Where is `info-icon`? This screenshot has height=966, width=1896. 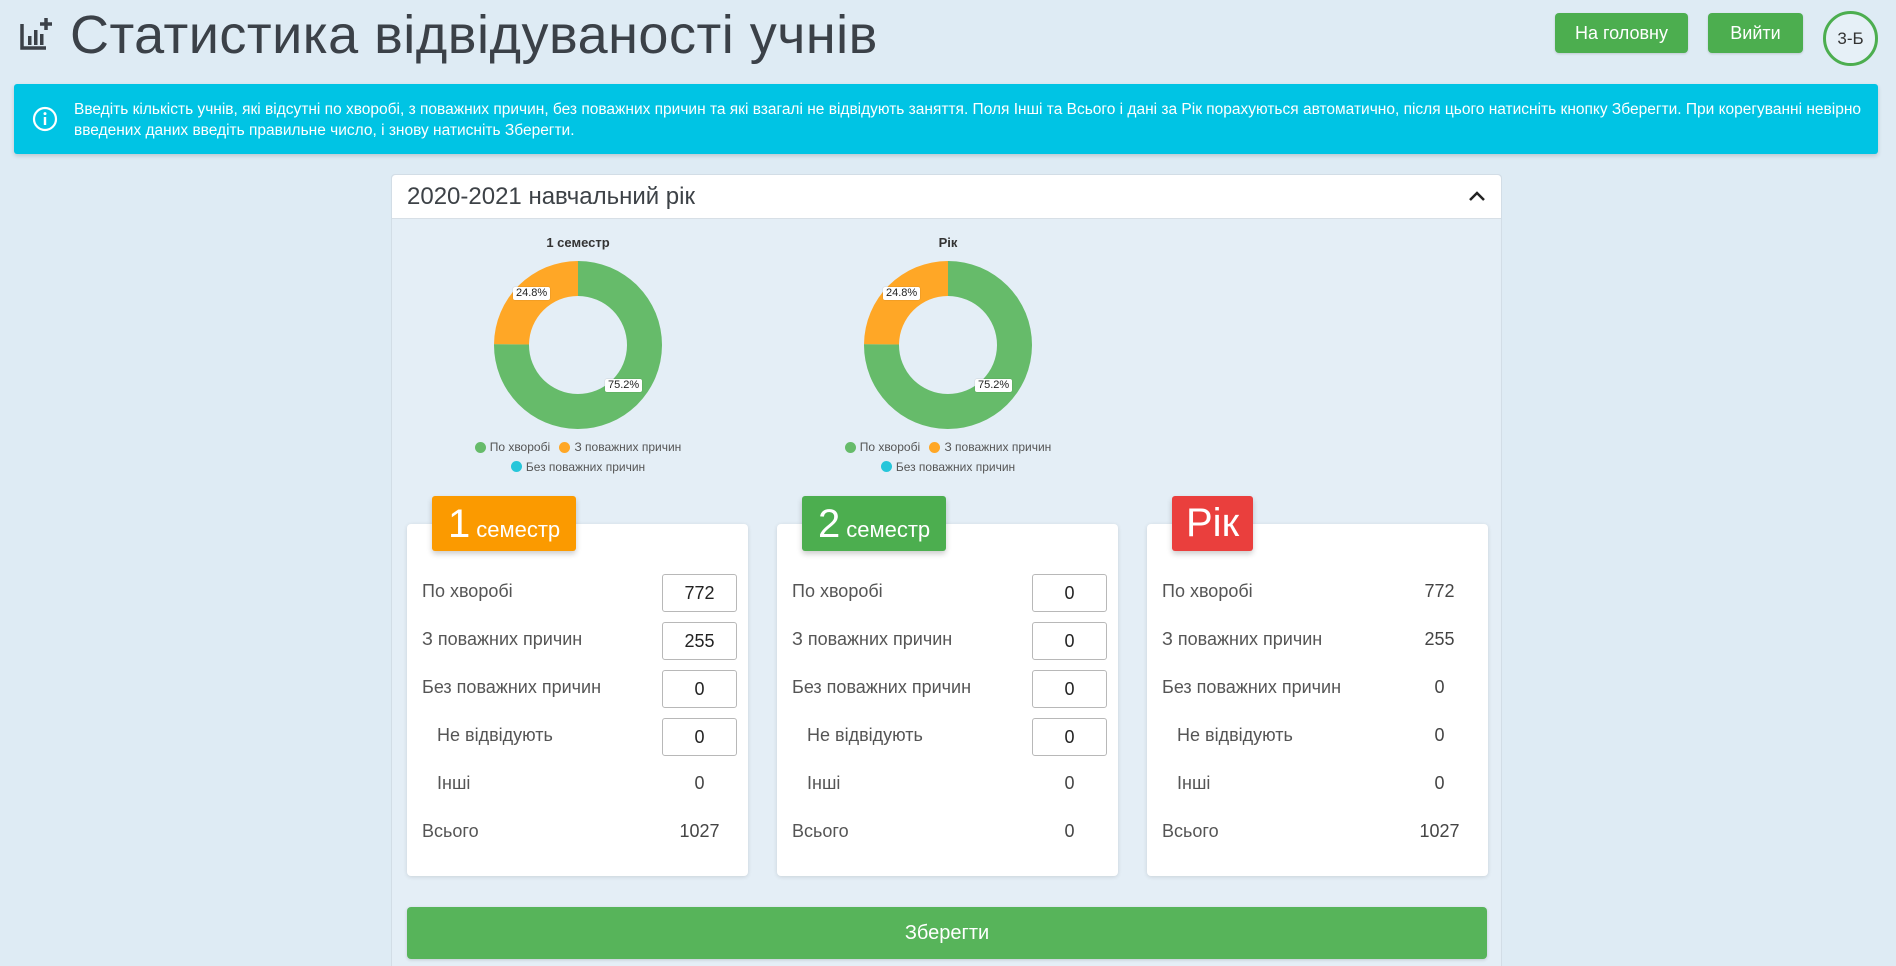 info-icon is located at coordinates (45, 119).